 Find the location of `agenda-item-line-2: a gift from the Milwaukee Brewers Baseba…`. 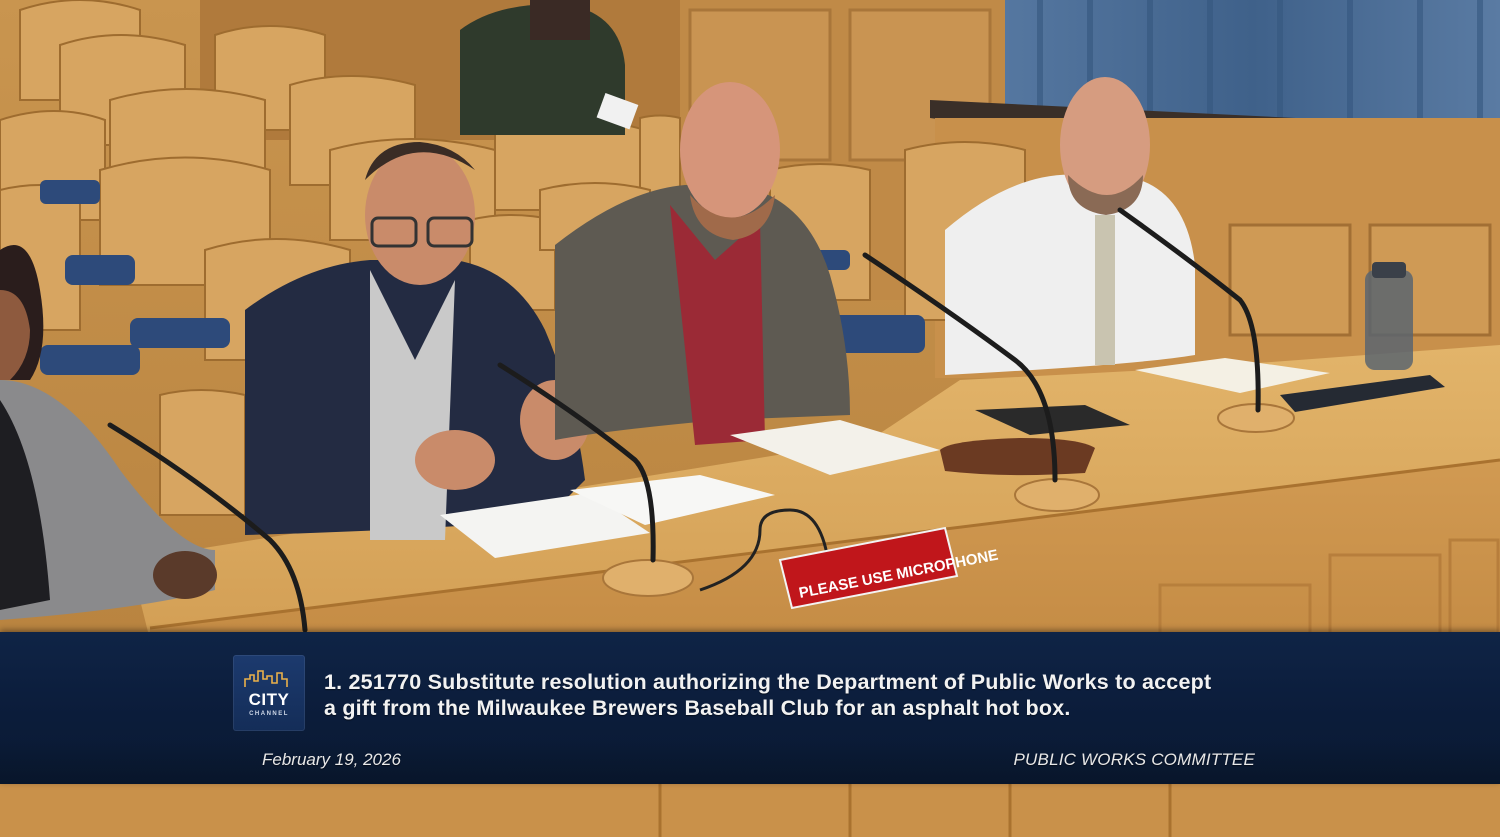

agenda-item-line-2: a gift from the Milwaukee Brewers Baseba… is located at coordinates (697, 708).